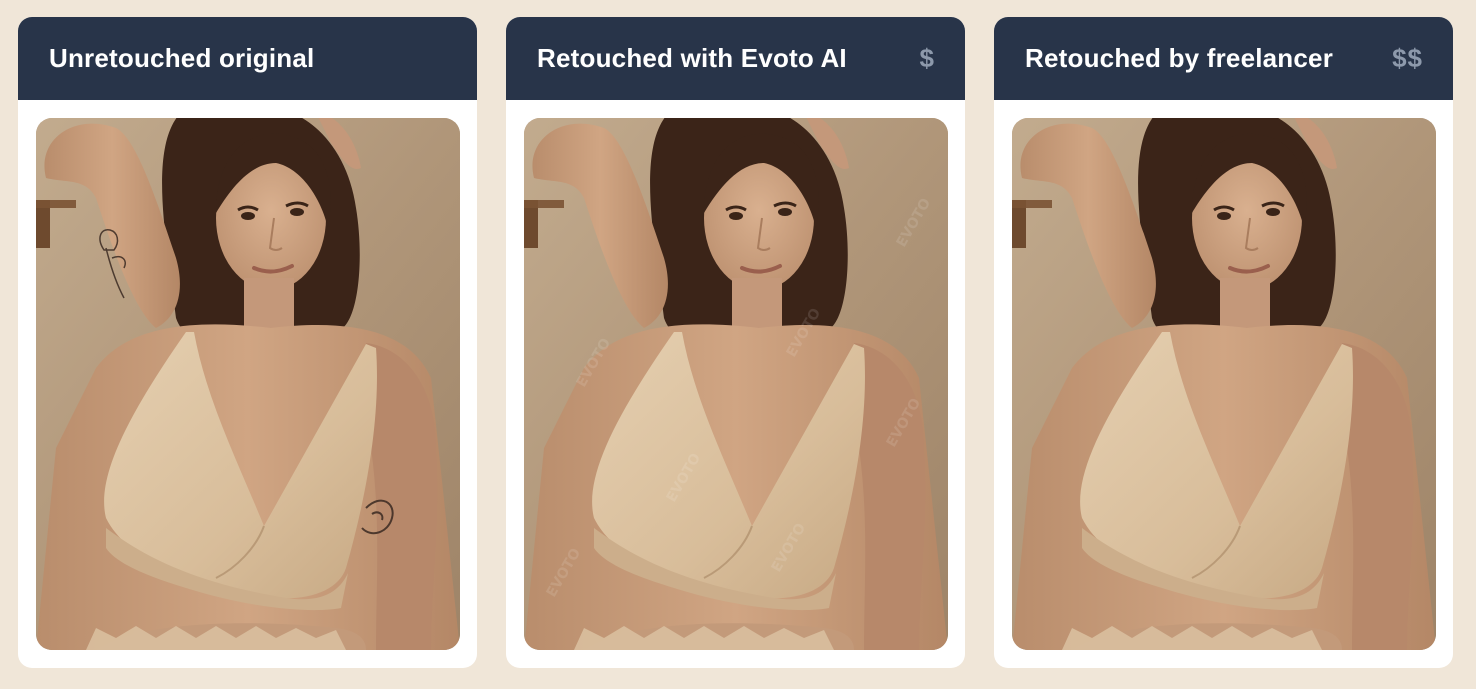  I want to click on card-header: Retouched by freelancer $$, so click(1223, 58).